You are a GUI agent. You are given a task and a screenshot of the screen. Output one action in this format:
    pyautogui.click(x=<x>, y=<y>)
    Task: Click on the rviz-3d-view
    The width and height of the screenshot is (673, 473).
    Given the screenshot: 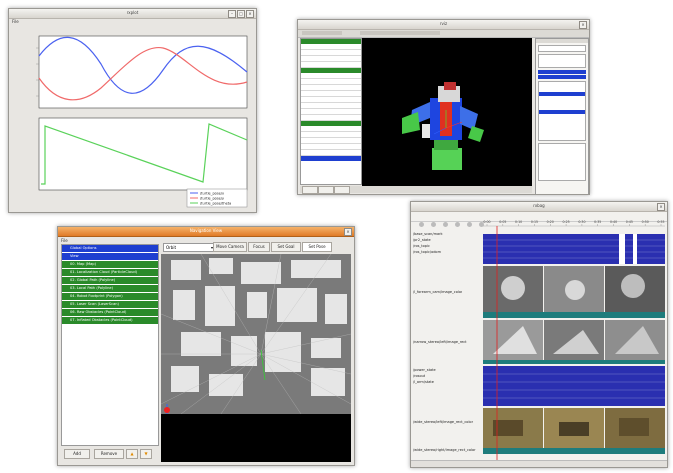 What is the action you would take?
    pyautogui.click(x=447, y=113)
    